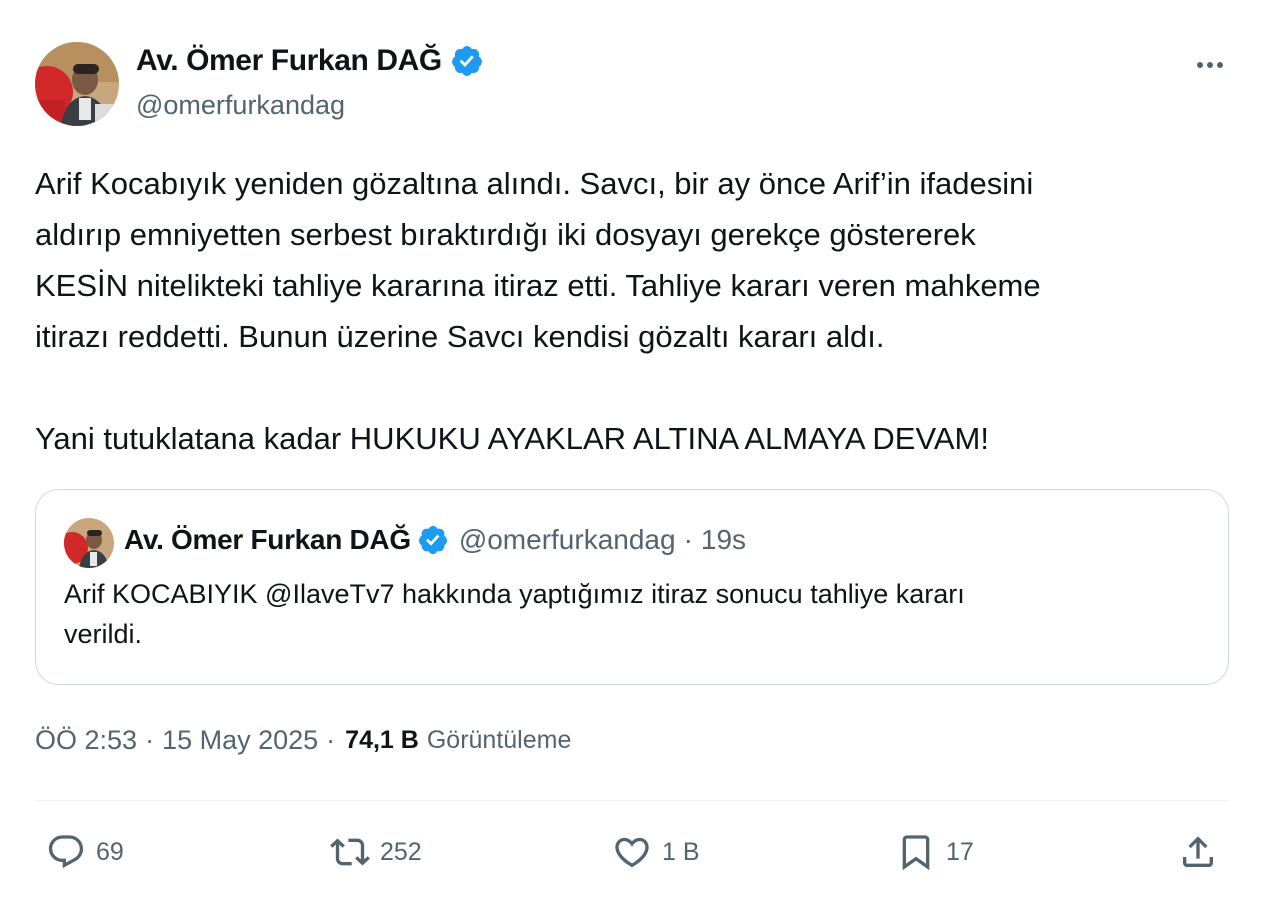  I want to click on more-options-button, so click(1210, 65).